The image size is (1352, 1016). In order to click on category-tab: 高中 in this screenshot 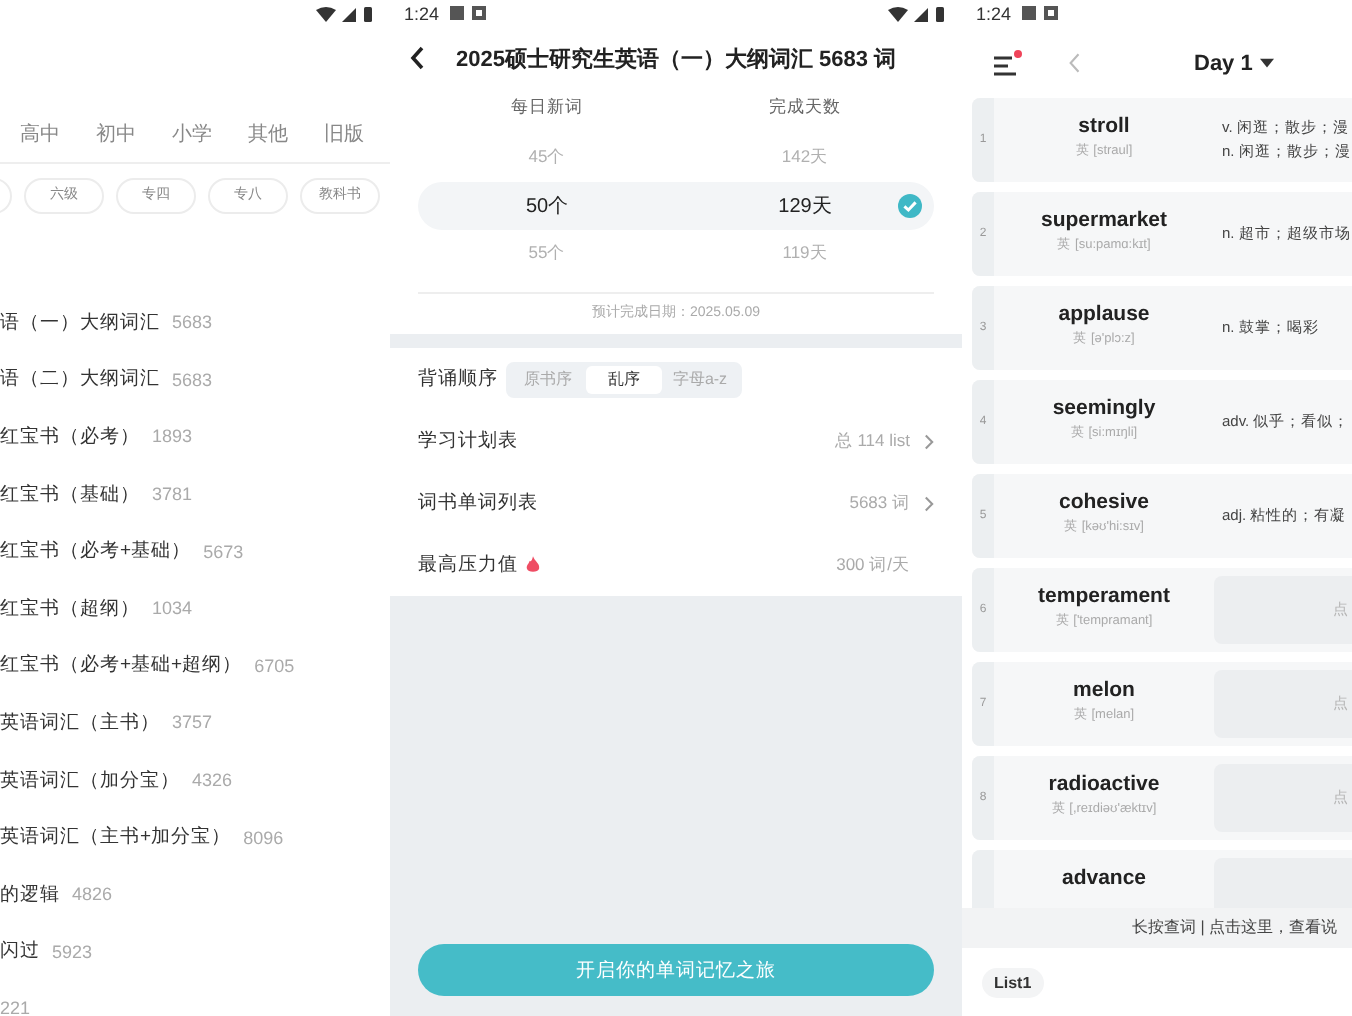, I will do `click(40, 134)`.